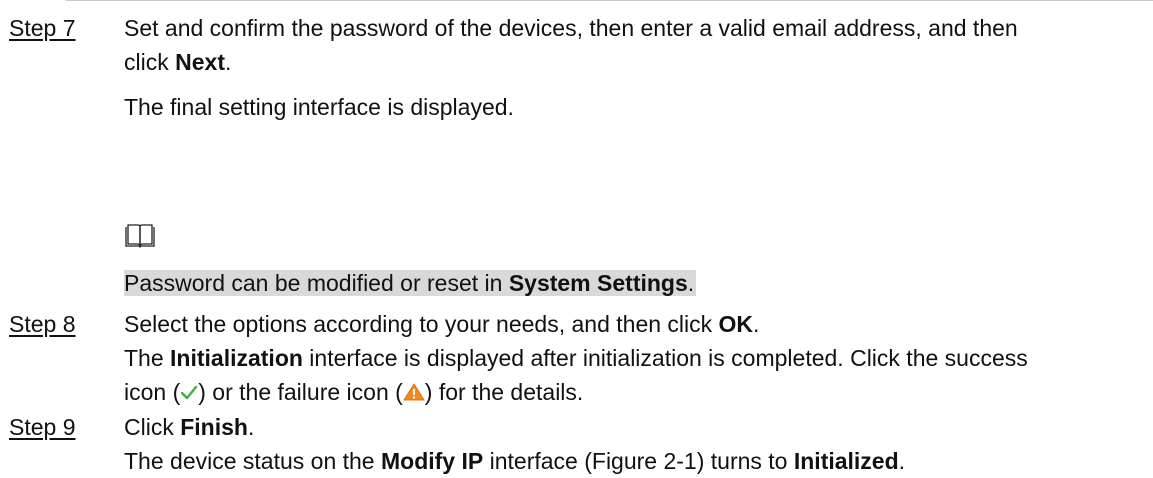 This screenshot has width=1153, height=478. I want to click on step-9-instruction: Click Finish., so click(189, 427).